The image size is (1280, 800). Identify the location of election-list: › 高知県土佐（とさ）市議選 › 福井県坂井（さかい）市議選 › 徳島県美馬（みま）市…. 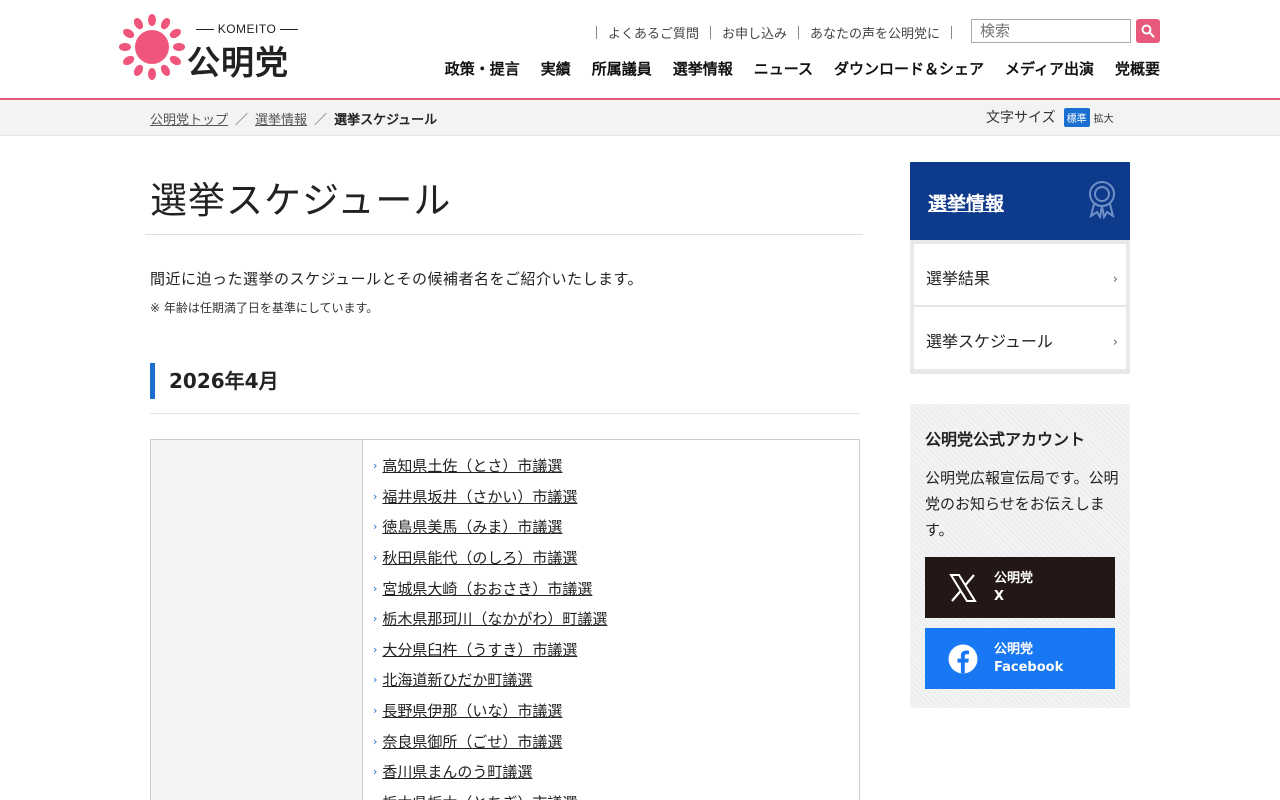
(490, 625).